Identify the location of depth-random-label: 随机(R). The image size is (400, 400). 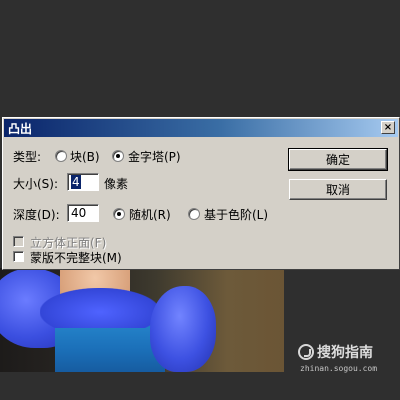
(150, 214).